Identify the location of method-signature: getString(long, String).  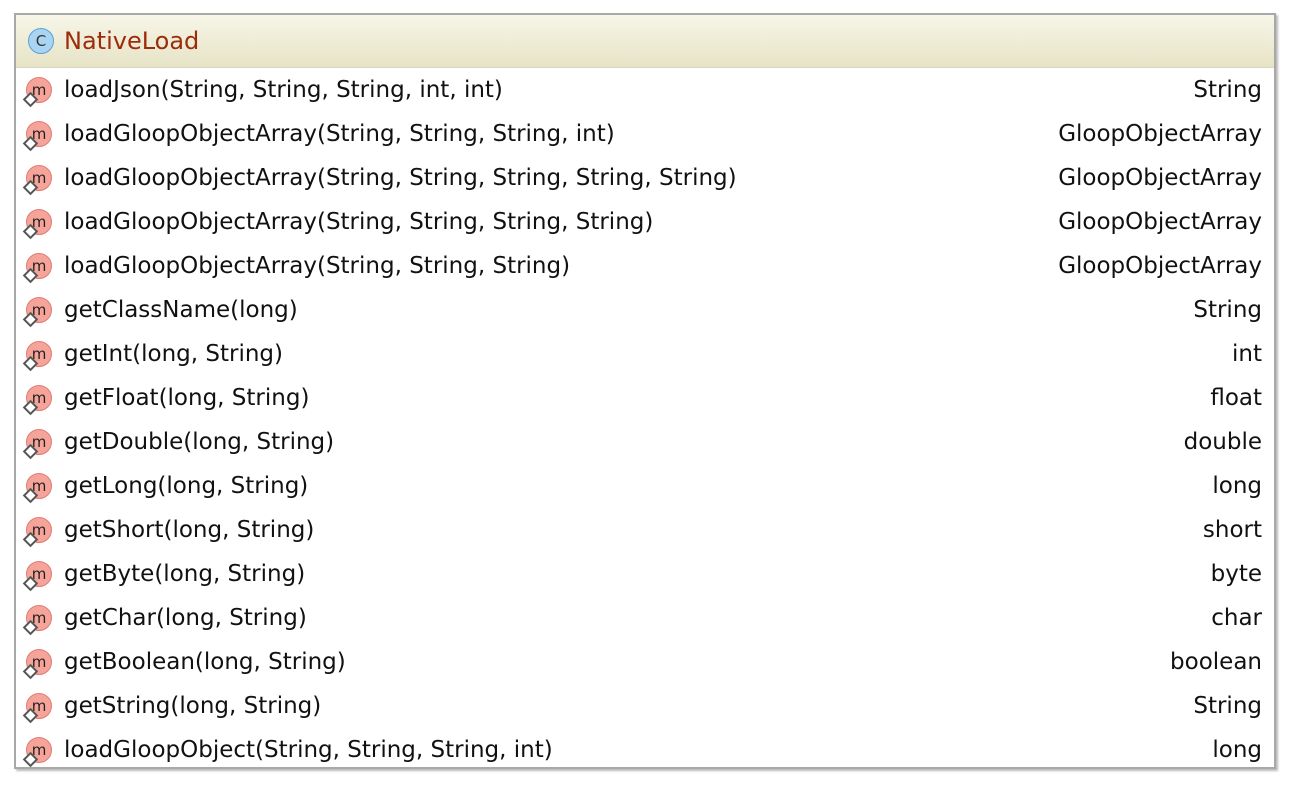
(193, 706).